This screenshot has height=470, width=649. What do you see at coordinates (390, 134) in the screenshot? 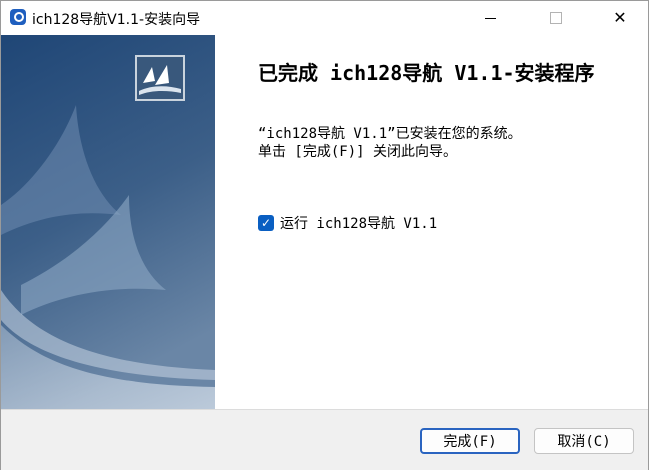
I see `completion-message: “ich128导航 V1.1”已安装在您的系统。` at bounding box center [390, 134].